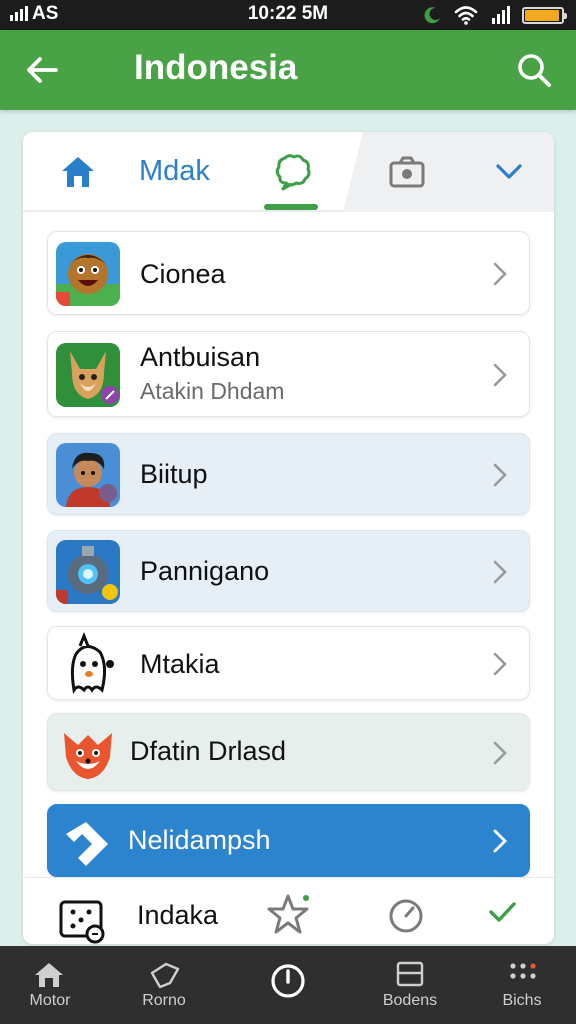 This screenshot has width=576, height=1024. What do you see at coordinates (501, 15) in the screenshot?
I see `cell-signal-icon` at bounding box center [501, 15].